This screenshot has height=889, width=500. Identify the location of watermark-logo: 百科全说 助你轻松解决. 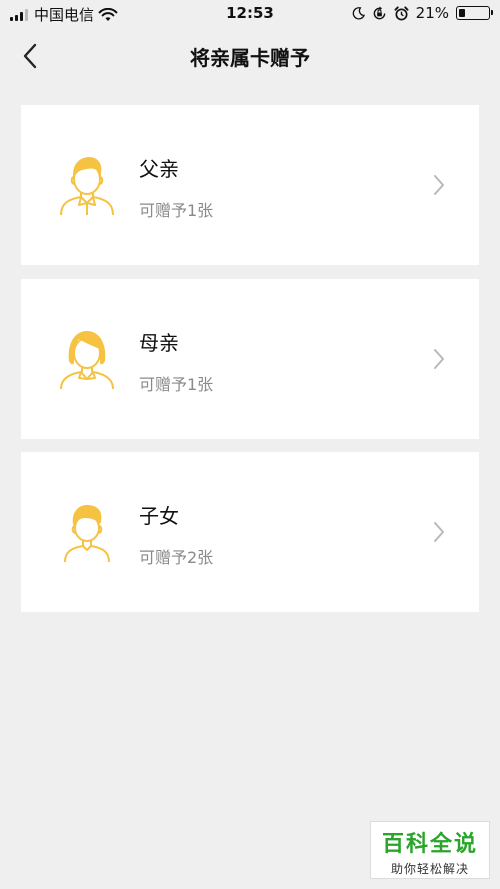
(430, 850).